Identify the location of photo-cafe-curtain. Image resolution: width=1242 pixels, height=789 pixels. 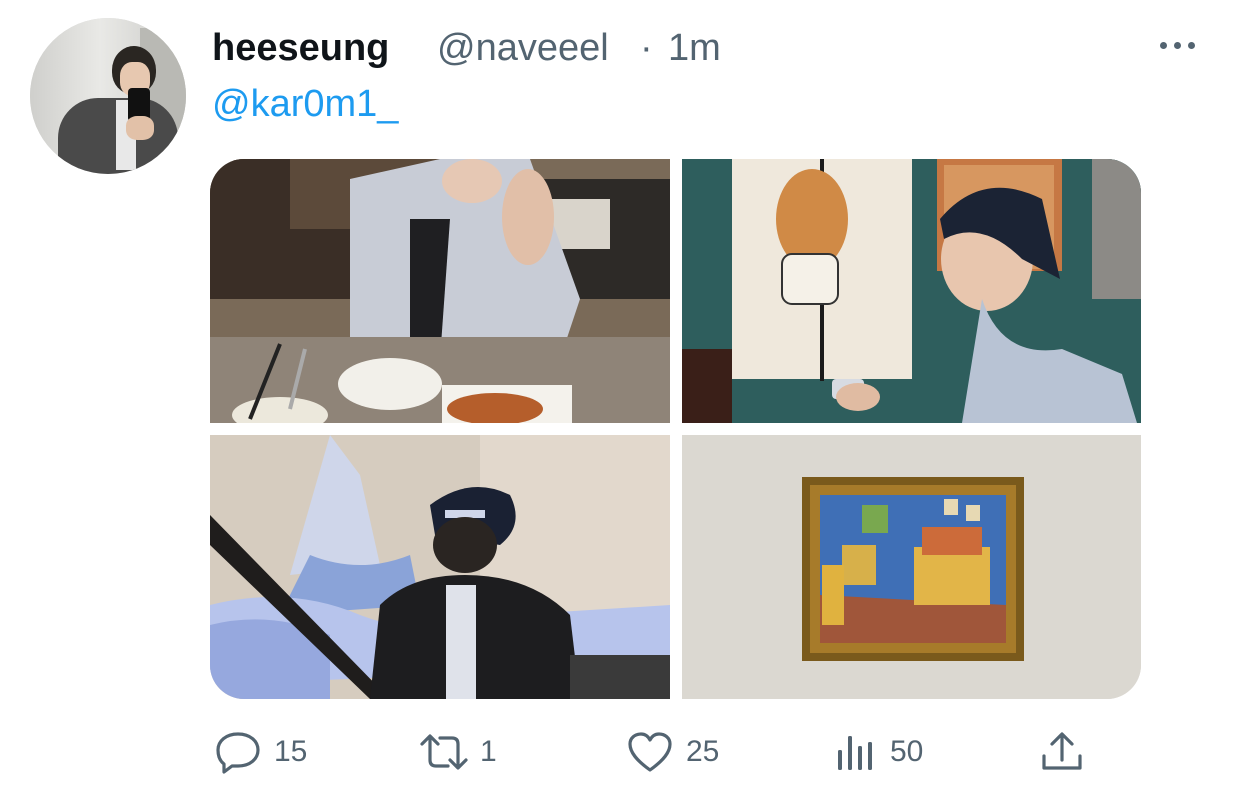
(911, 291).